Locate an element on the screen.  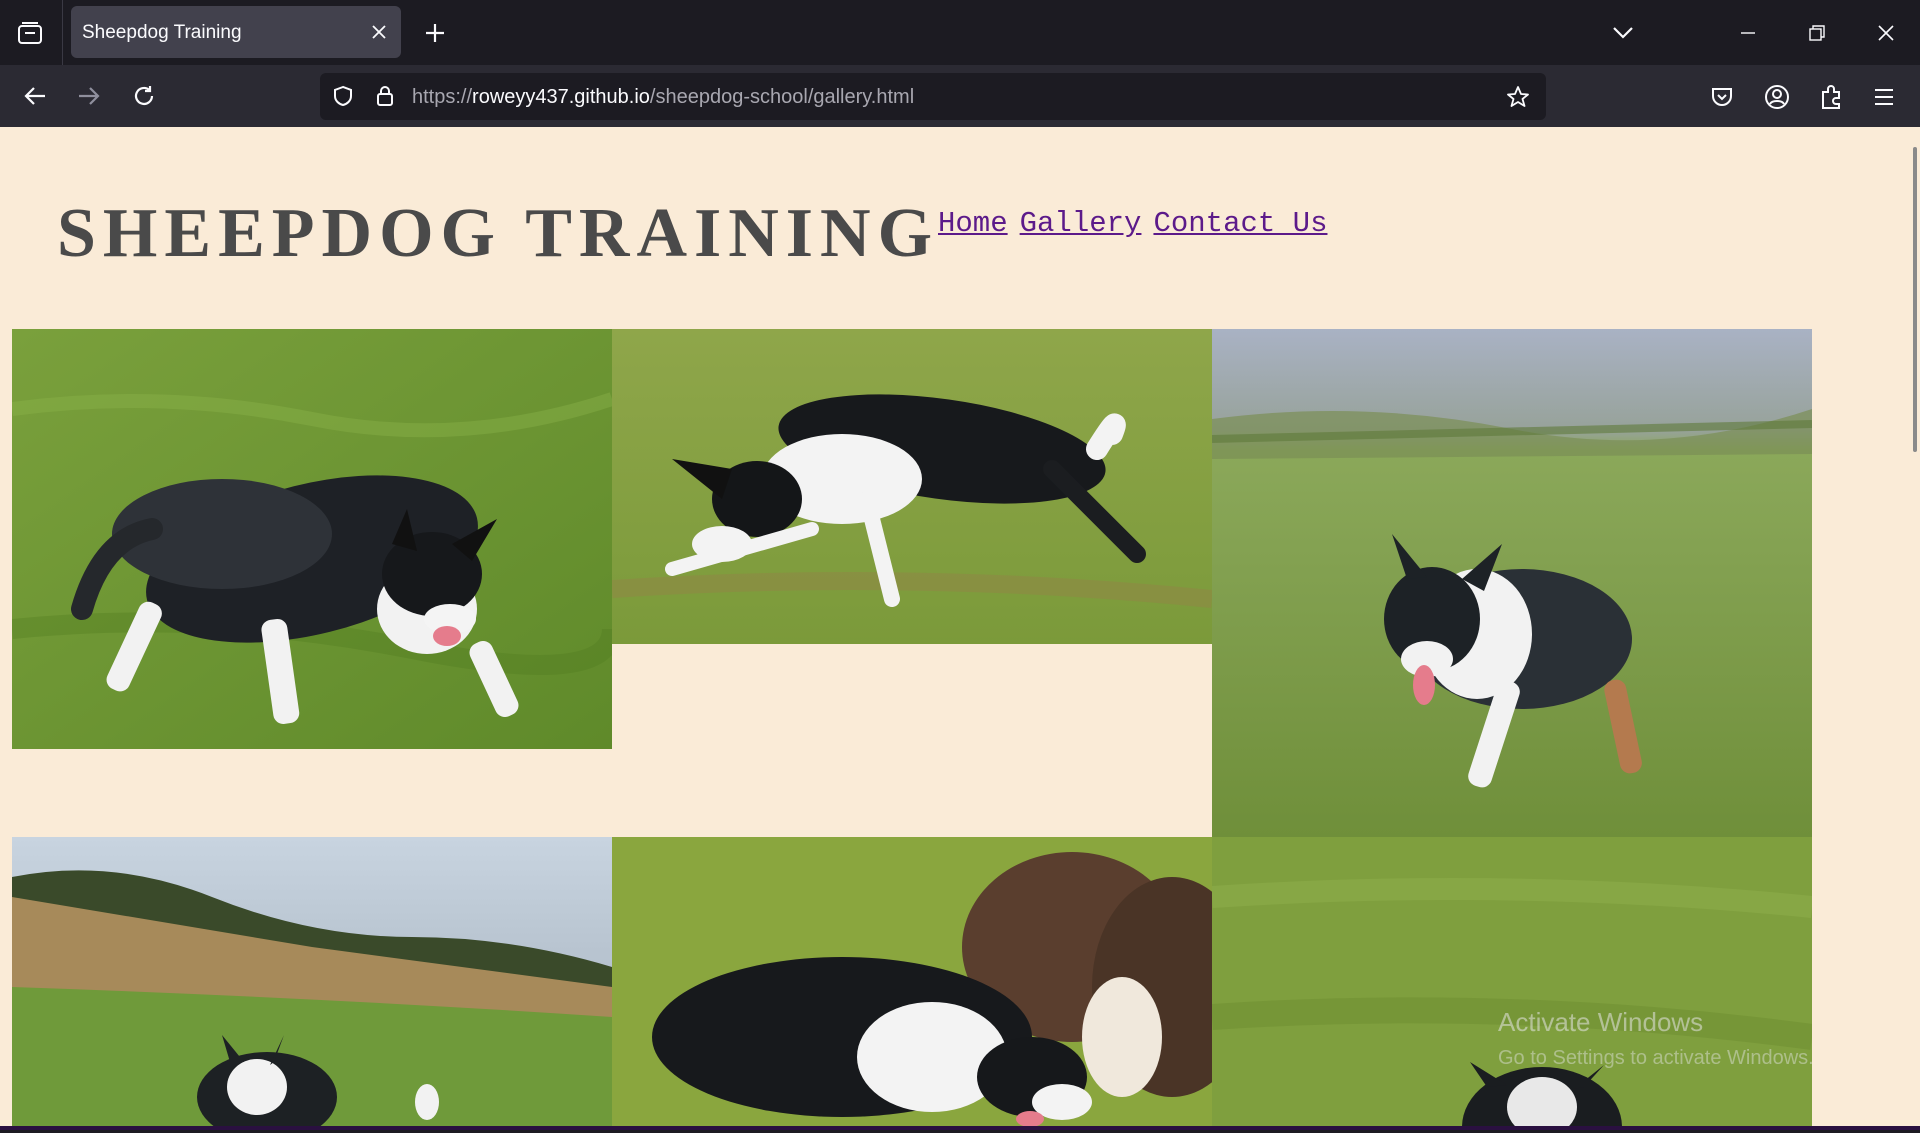
minimize-icon is located at coordinates (1748, 33).